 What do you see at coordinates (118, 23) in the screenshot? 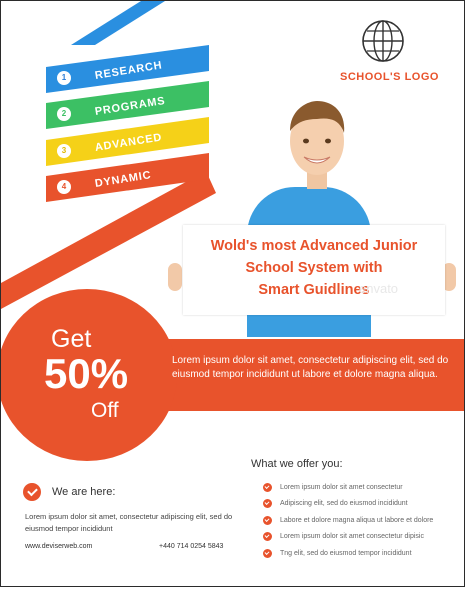
I see `stripe-blue` at bounding box center [118, 23].